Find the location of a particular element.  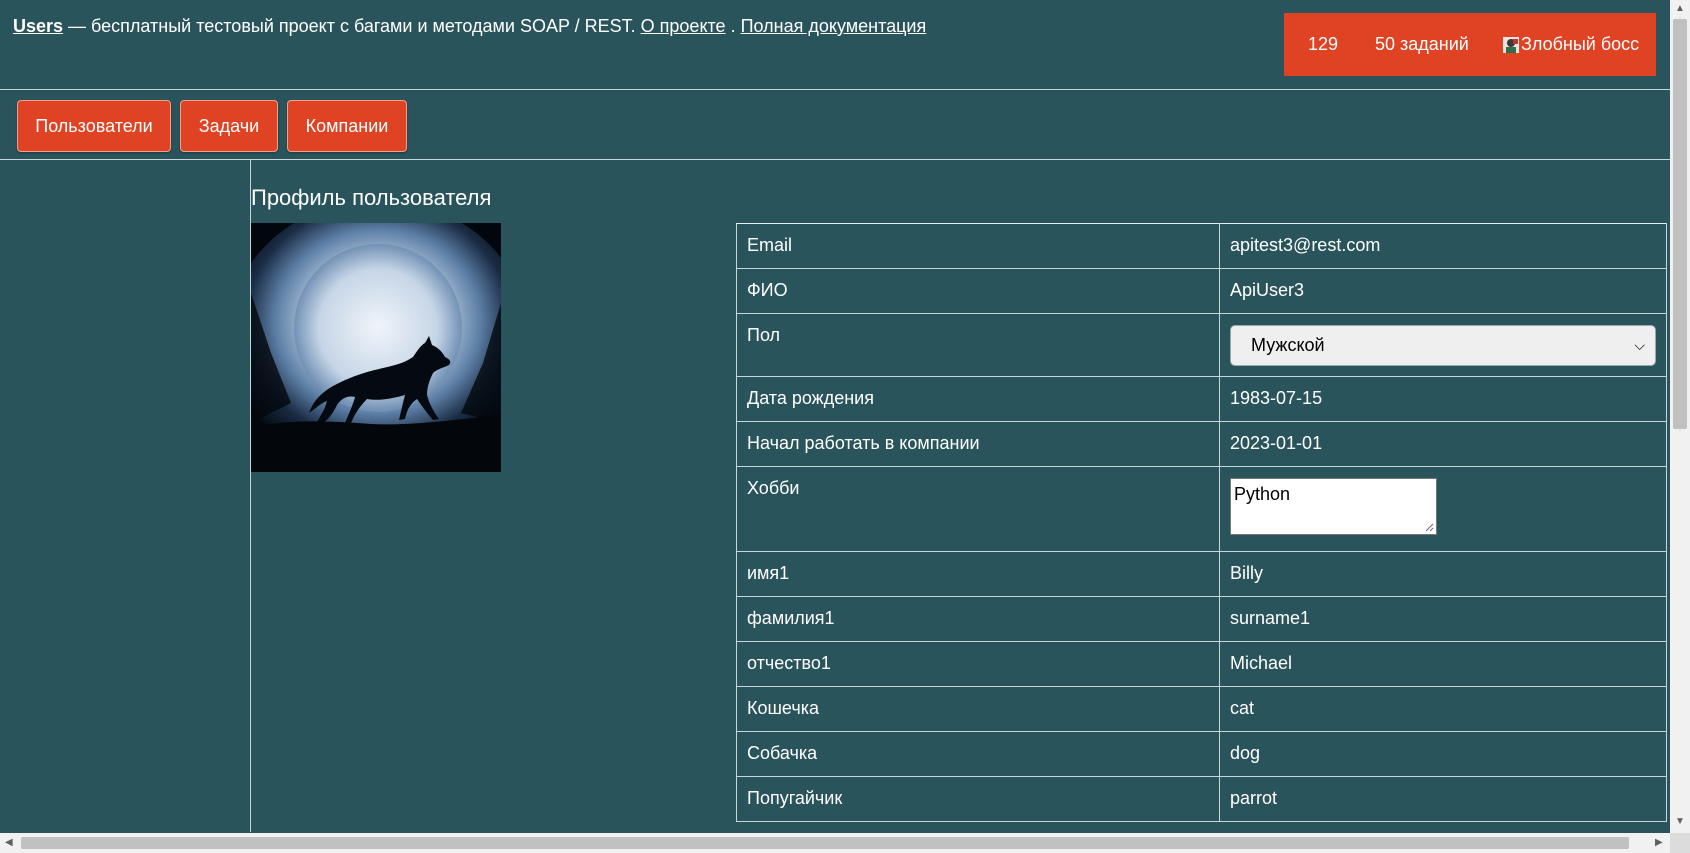

field-label: имя1 is located at coordinates (978, 574).